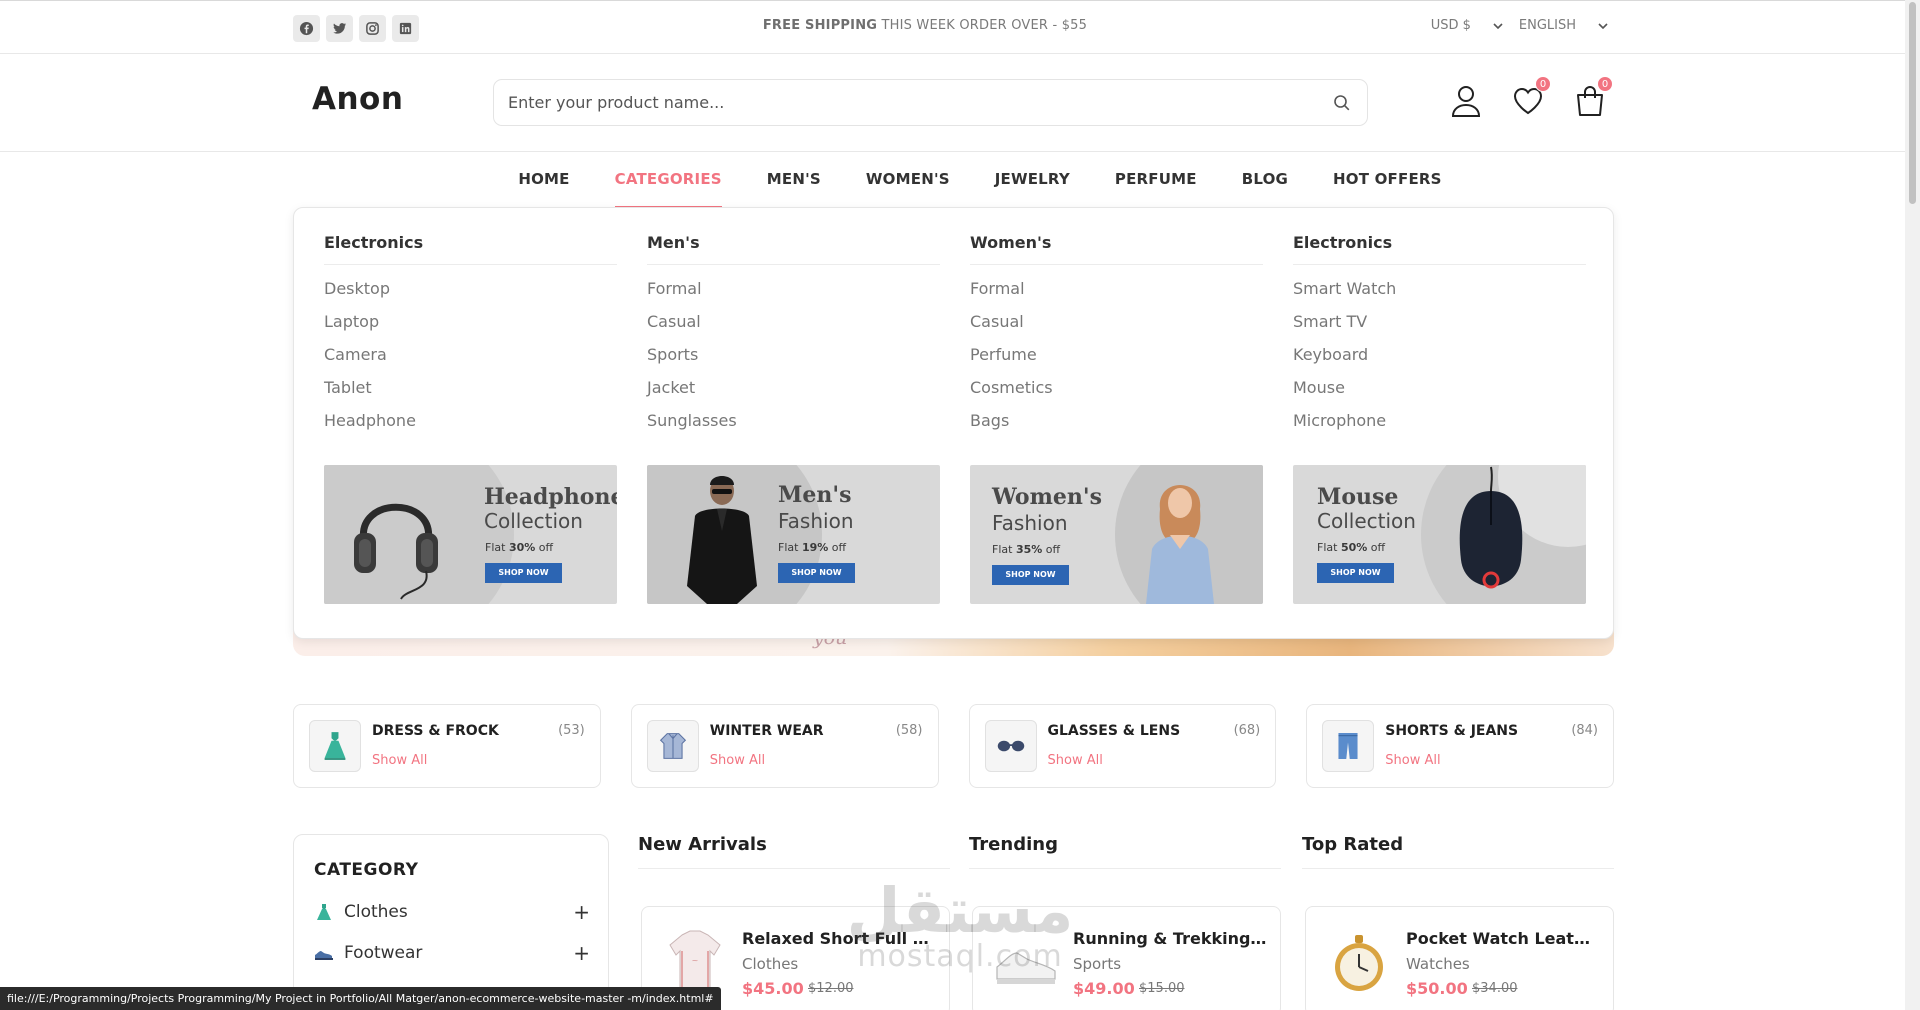  What do you see at coordinates (396, 551) in the screenshot?
I see `headphone-image-icon` at bounding box center [396, 551].